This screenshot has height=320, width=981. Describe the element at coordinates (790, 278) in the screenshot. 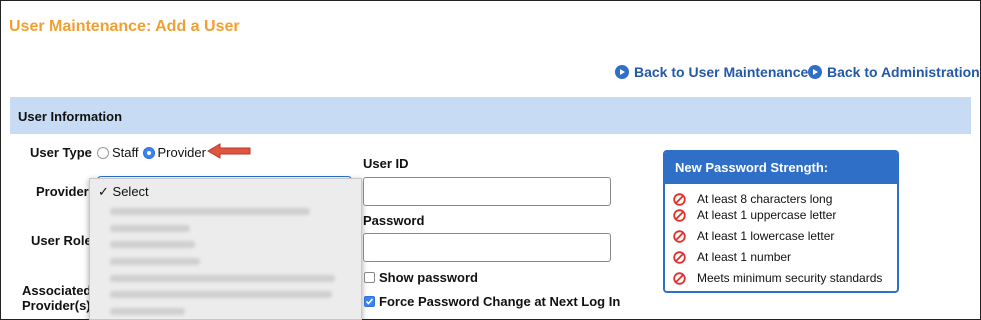

I see `strength-rule-label: Meets minimum security standards` at that location.